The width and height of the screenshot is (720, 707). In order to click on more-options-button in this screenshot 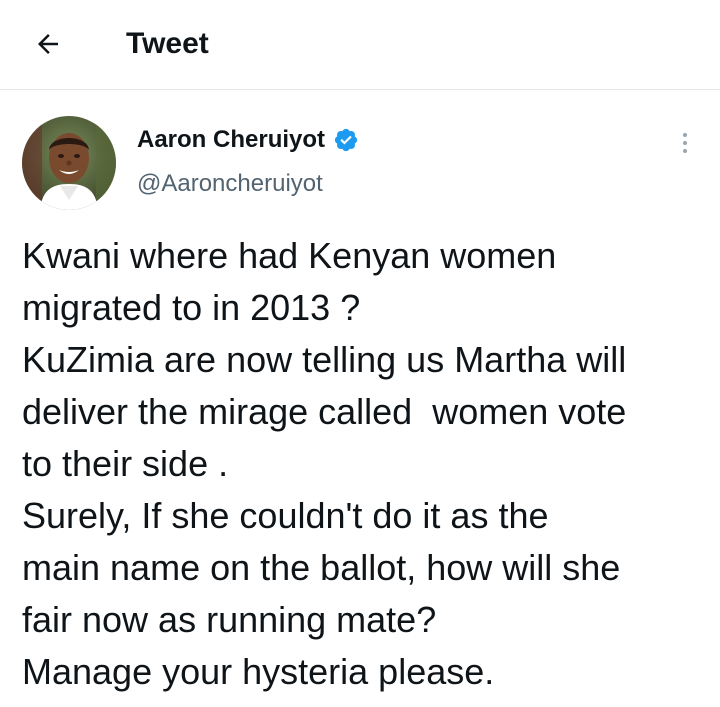, I will do `click(685, 143)`.